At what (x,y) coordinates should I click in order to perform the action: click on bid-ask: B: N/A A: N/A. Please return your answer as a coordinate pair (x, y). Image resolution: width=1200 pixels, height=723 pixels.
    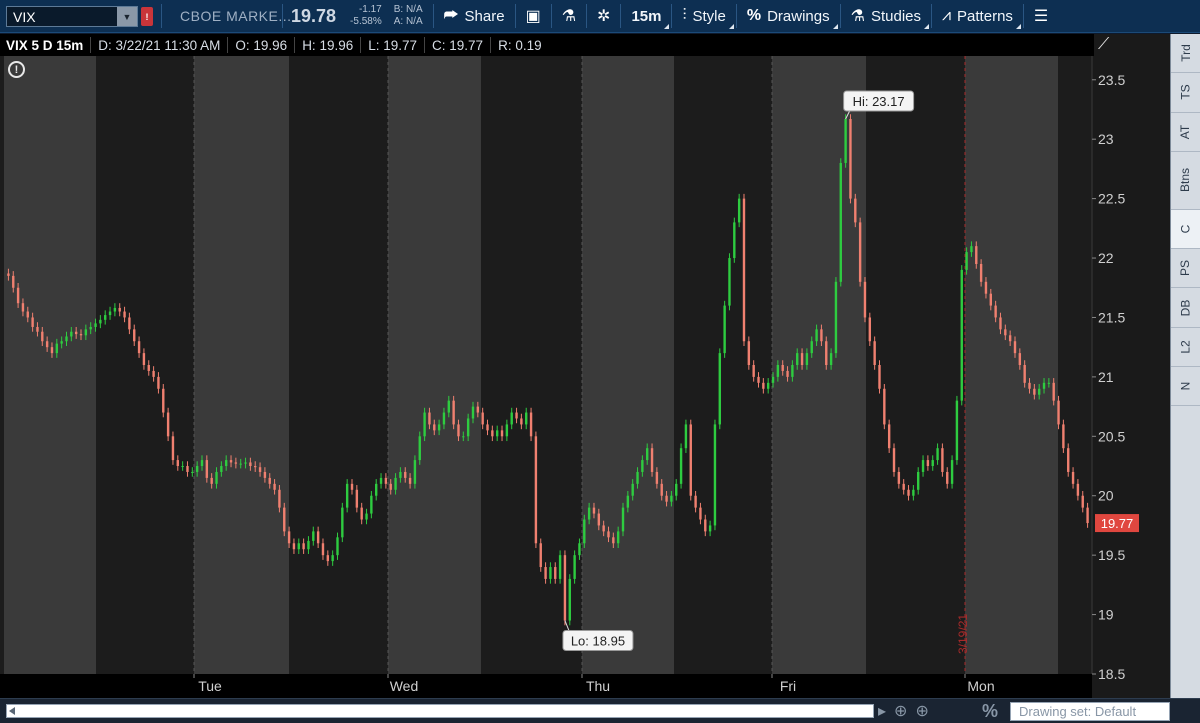
    Looking at the image, I should click on (410, 16).